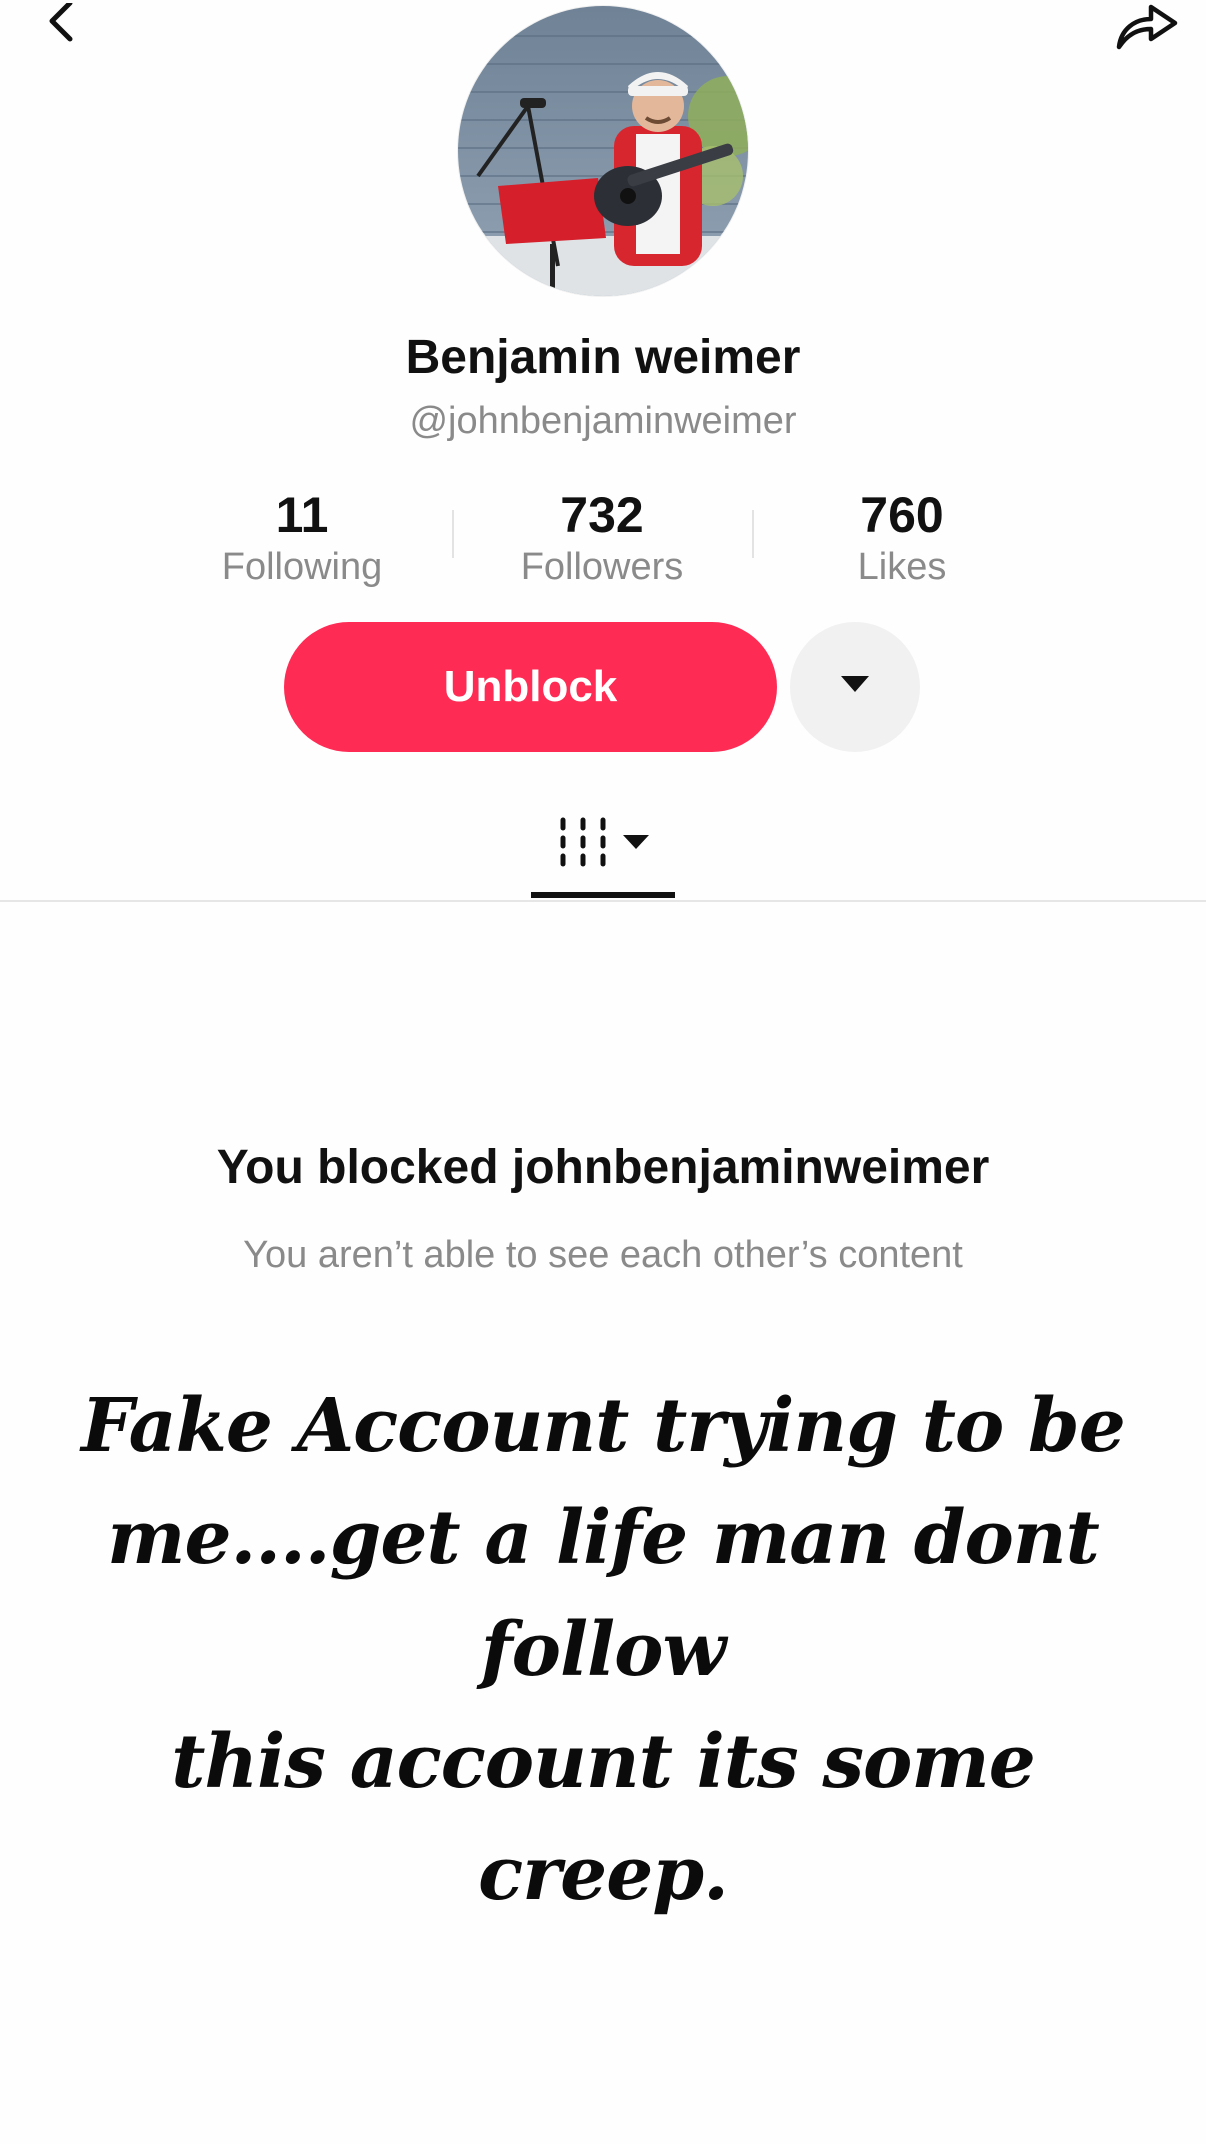  I want to click on back-button, so click(60, 30).